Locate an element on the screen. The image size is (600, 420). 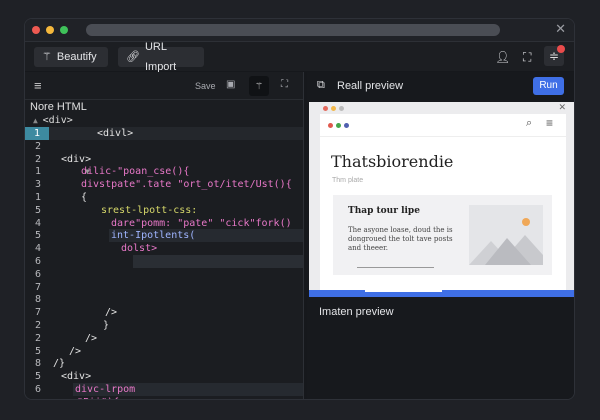
close-window-button is located at coordinates (36, 30).